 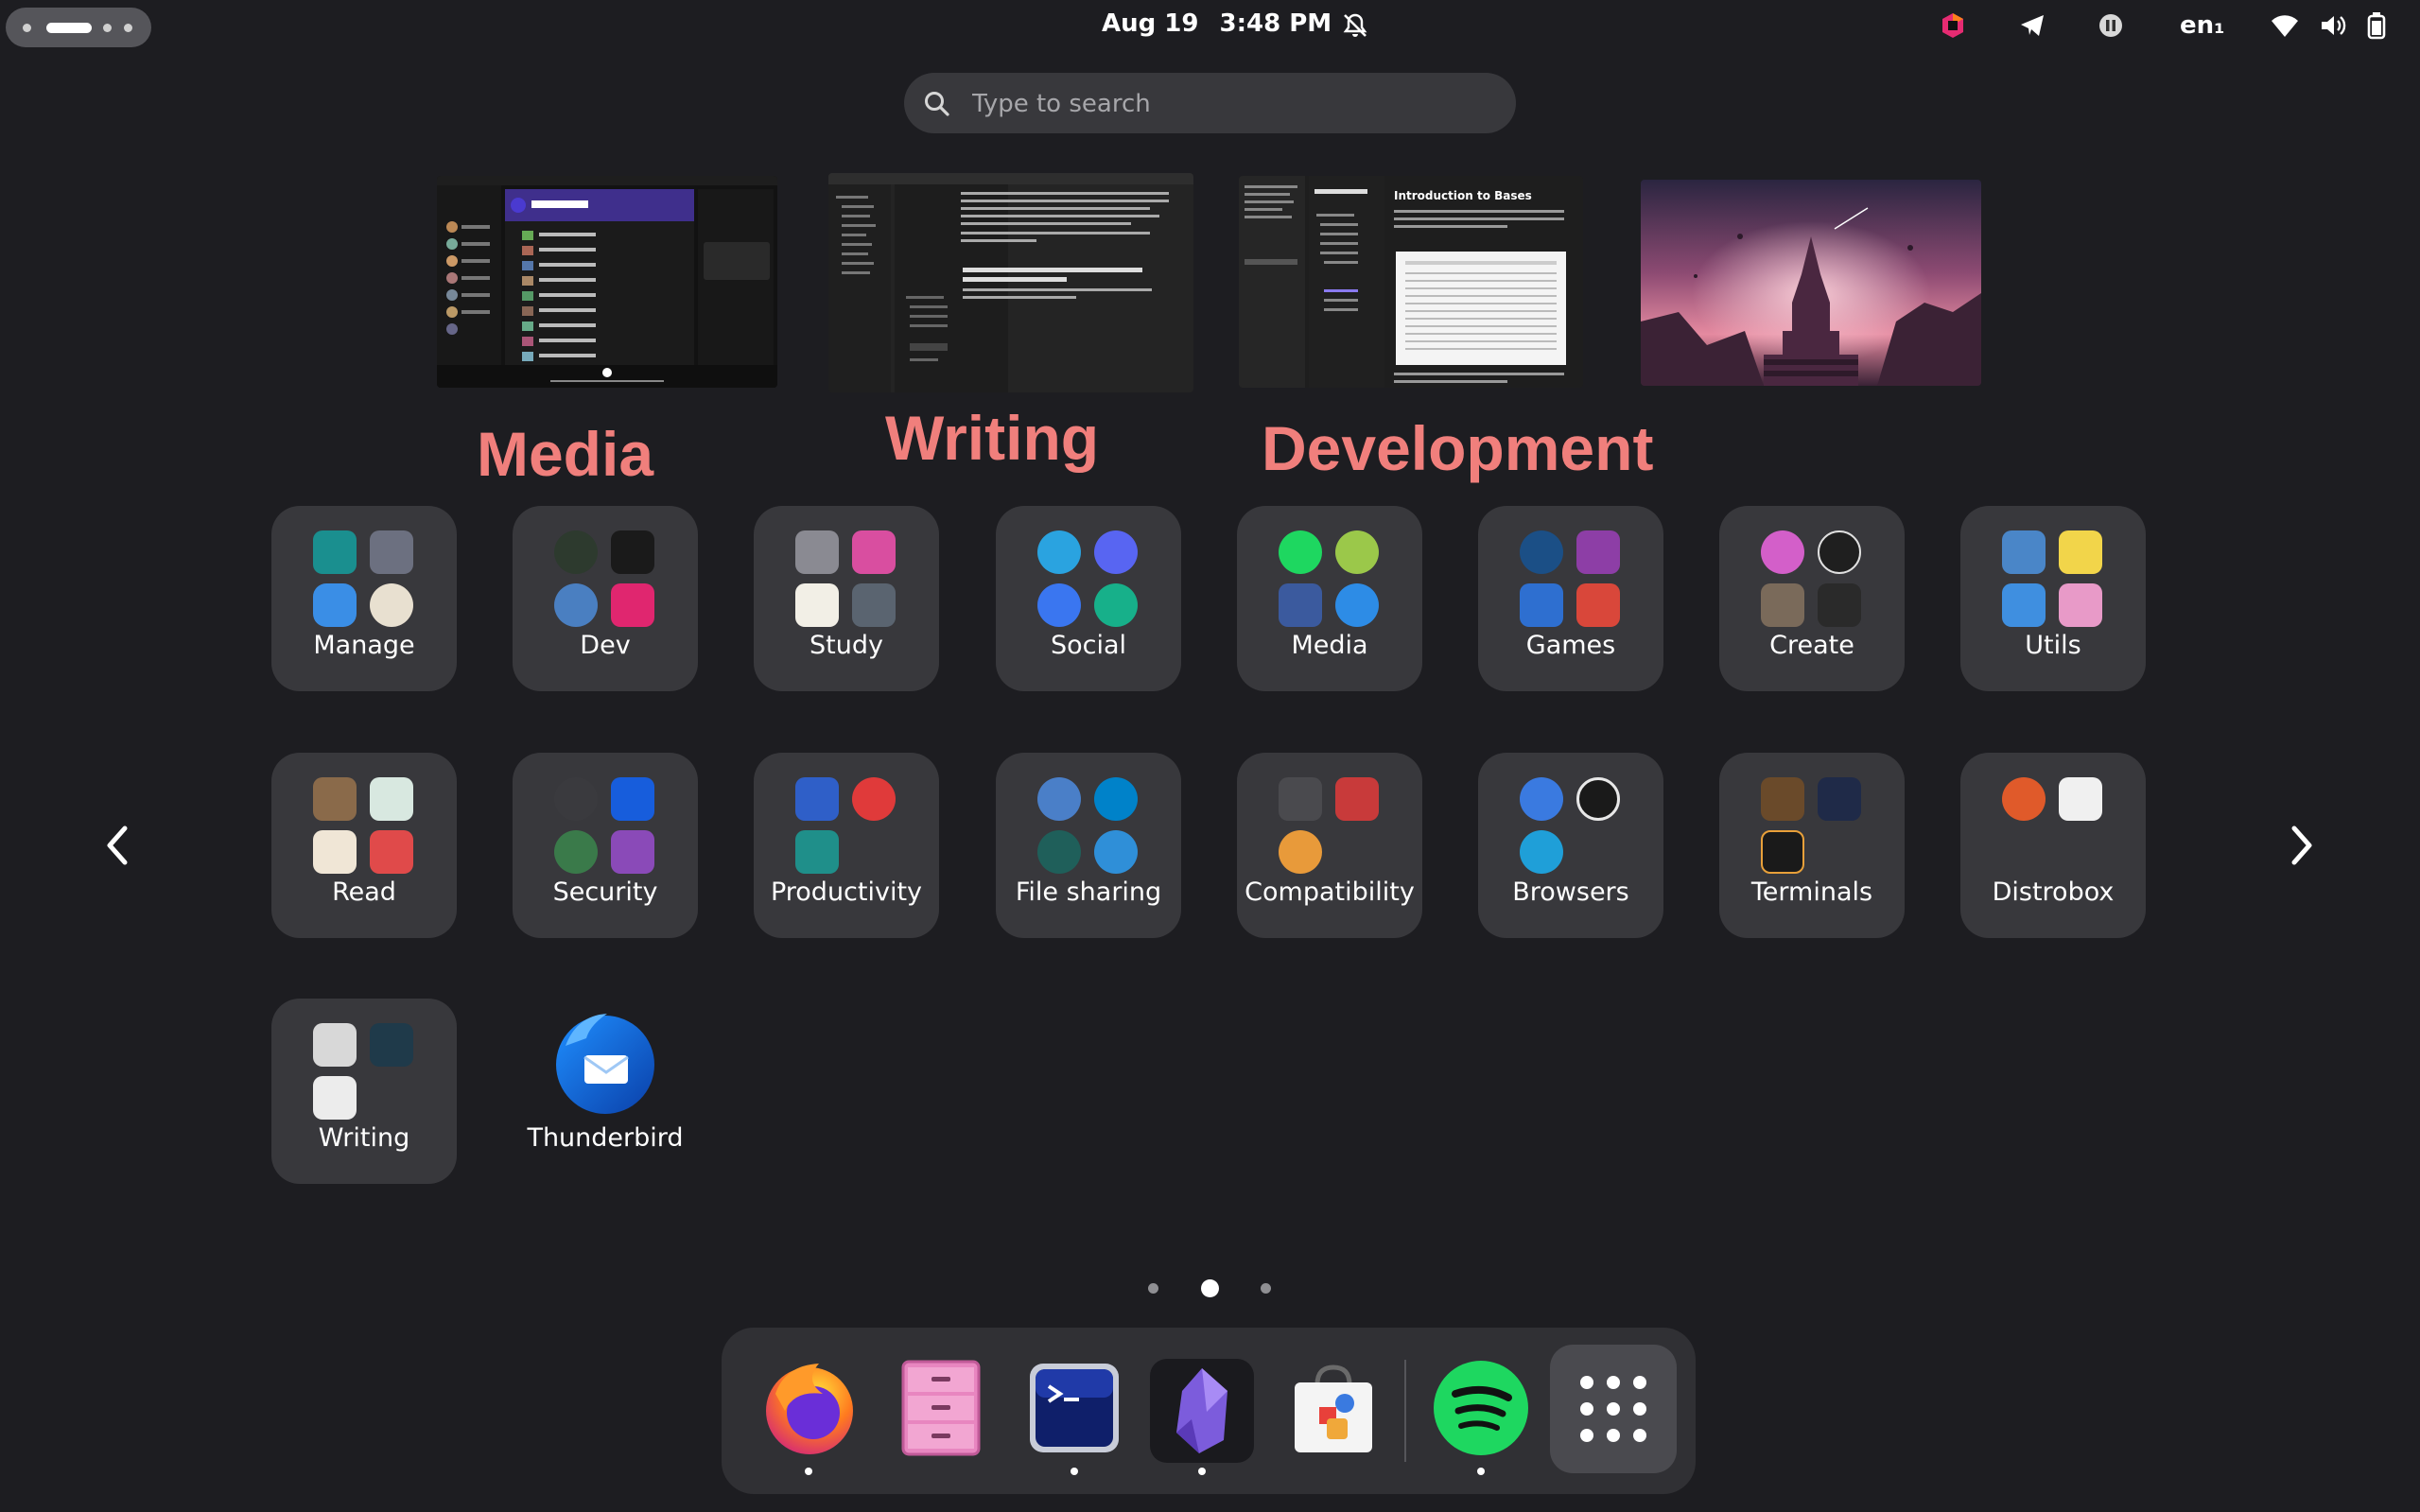 I want to click on system-monitor-icon, so click(x=2024, y=552).